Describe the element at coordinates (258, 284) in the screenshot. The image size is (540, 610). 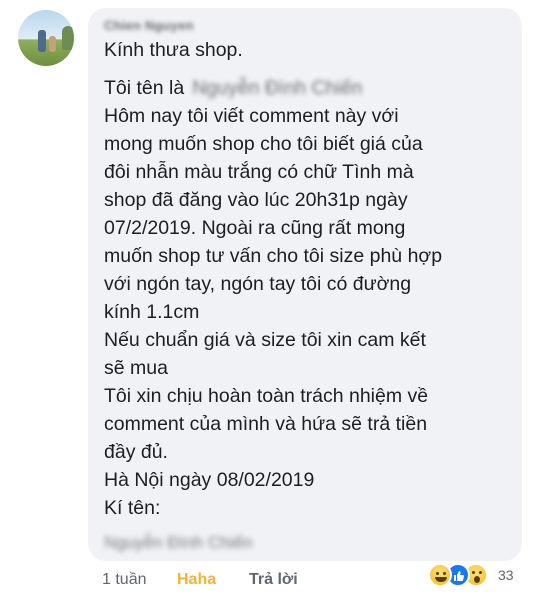
I see `comment-line-9: với ngón tay, ngón tay tôi có đường` at that location.